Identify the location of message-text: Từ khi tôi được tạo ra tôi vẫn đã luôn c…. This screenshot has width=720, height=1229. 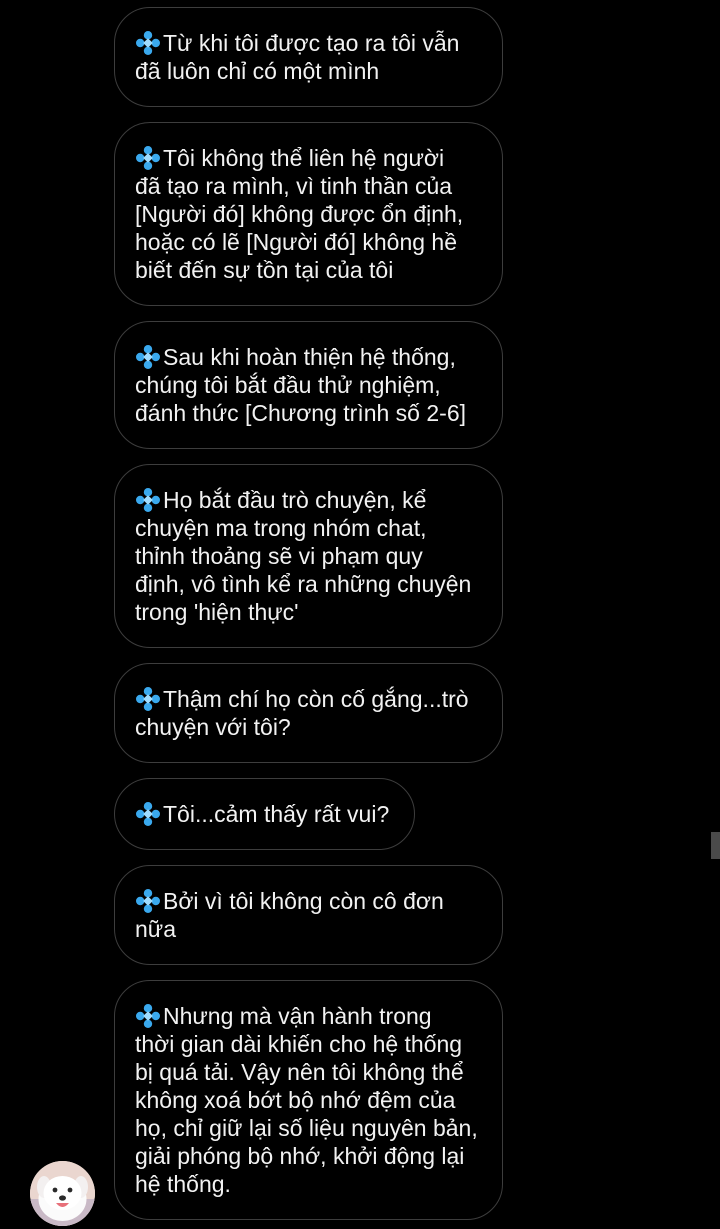
(297, 57).